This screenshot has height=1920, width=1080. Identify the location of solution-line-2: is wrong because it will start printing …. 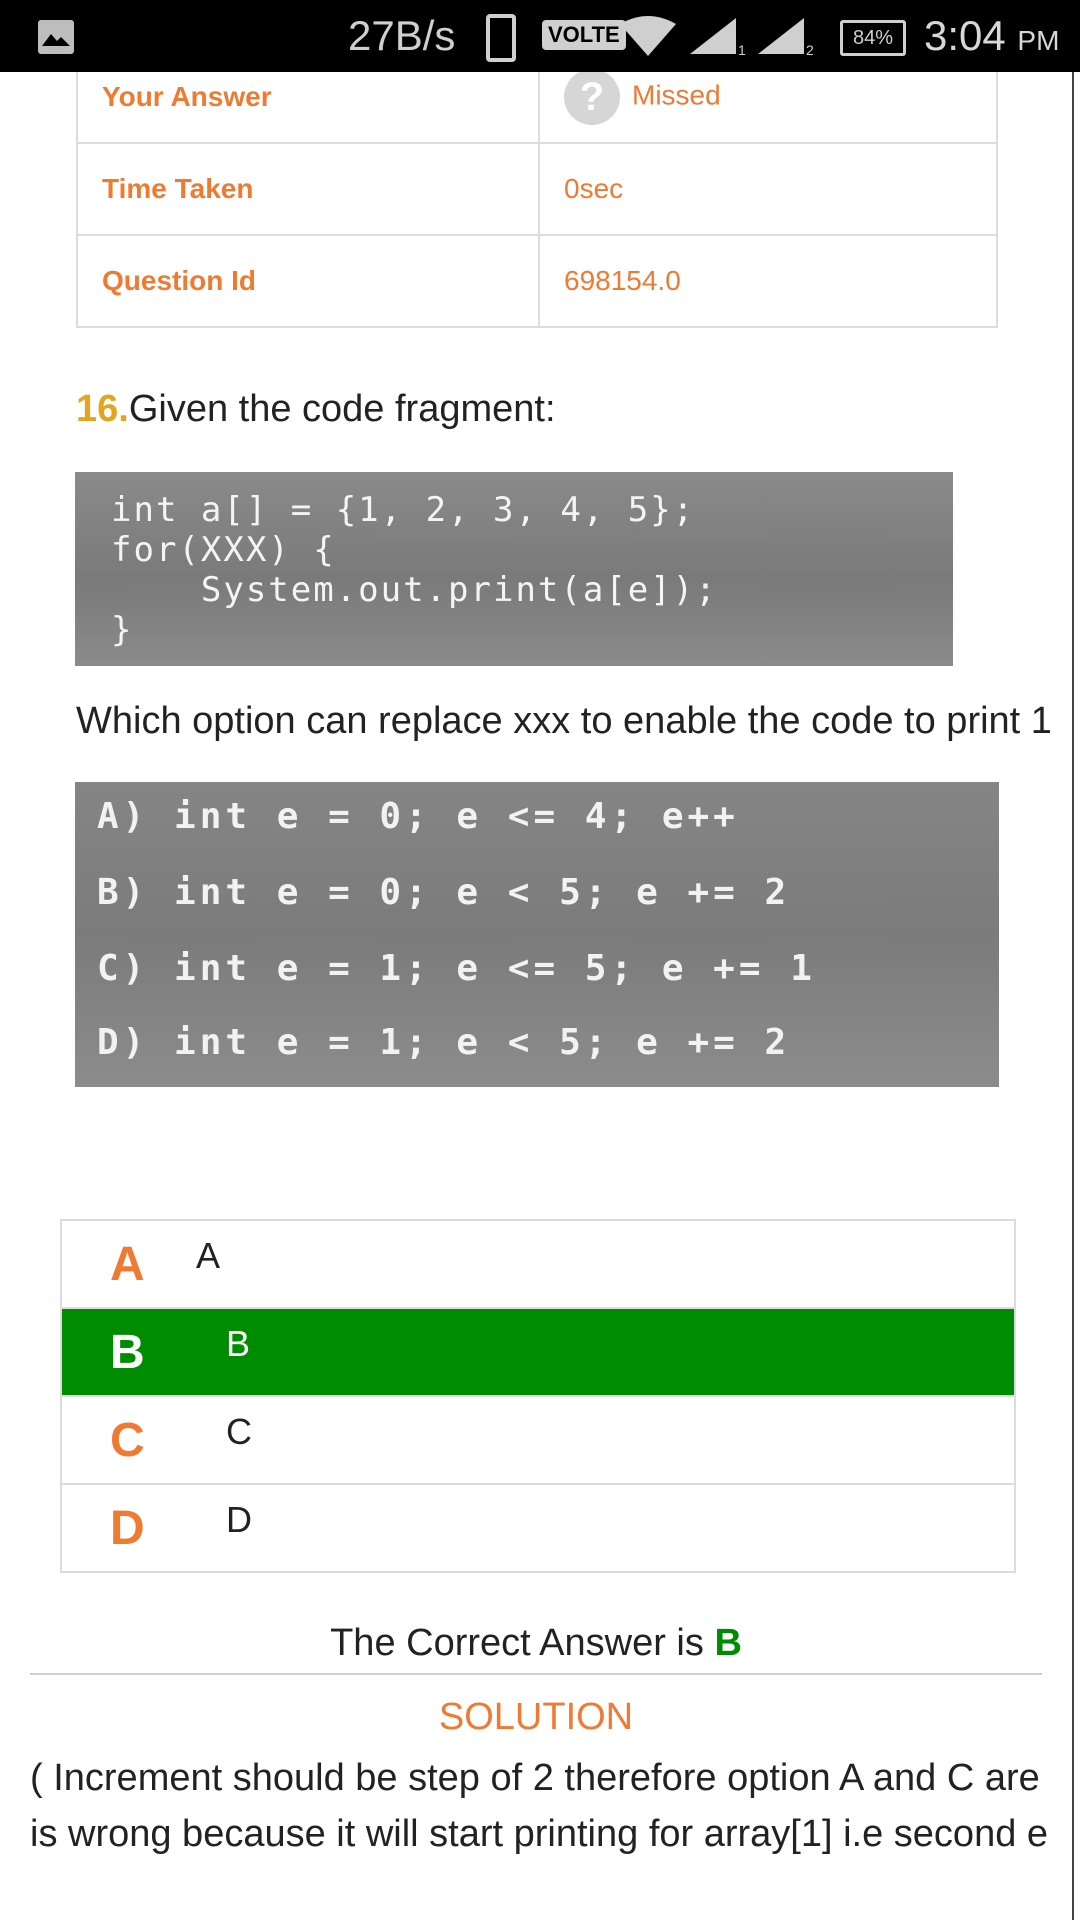
(539, 1834).